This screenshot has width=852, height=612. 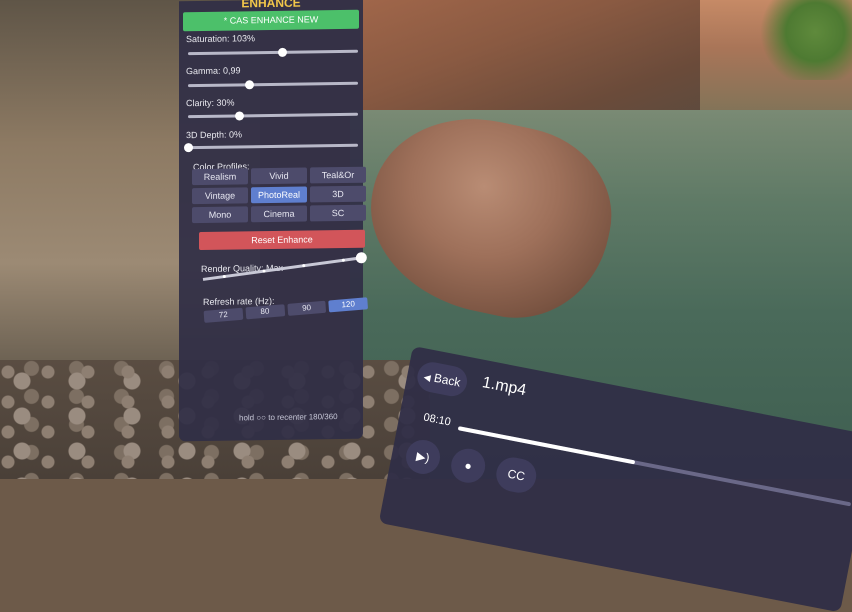 What do you see at coordinates (220, 196) in the screenshot?
I see `profile-vintage-button: Vintage` at bounding box center [220, 196].